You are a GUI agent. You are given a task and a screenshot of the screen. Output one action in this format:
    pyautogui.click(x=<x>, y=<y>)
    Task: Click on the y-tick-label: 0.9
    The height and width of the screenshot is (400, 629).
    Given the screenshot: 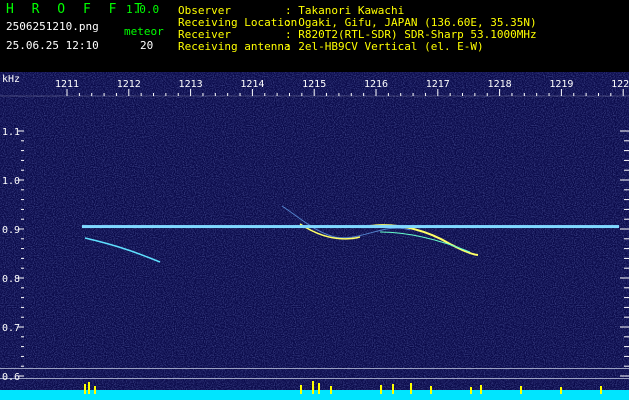 What is the action you would take?
    pyautogui.click(x=11, y=230)
    